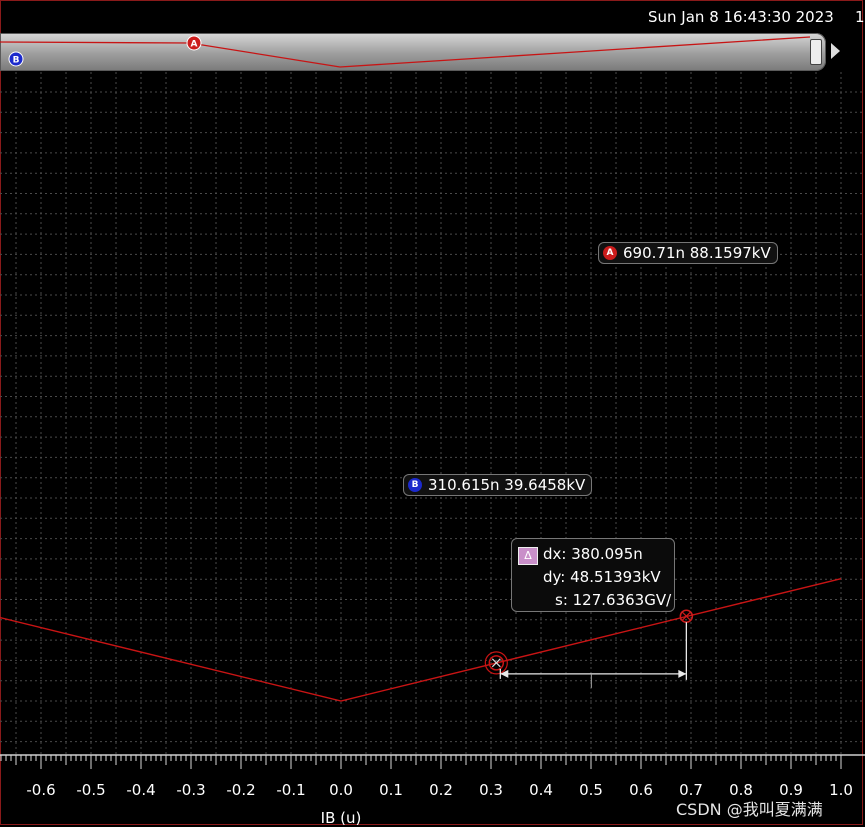  What do you see at coordinates (190, 790) in the screenshot?
I see `x-tick-label: -0.3` at bounding box center [190, 790].